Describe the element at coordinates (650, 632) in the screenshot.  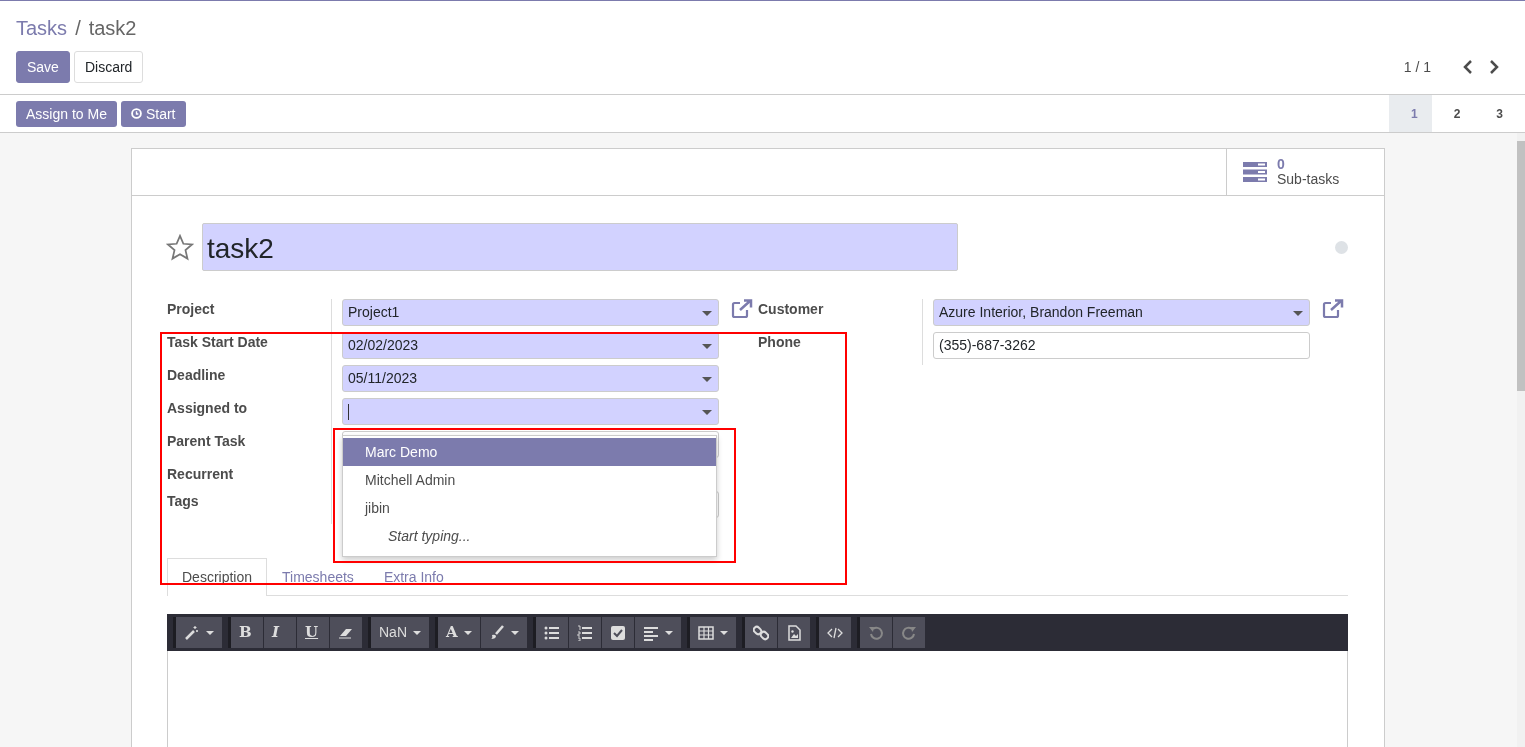
I see `align-left-icon` at that location.